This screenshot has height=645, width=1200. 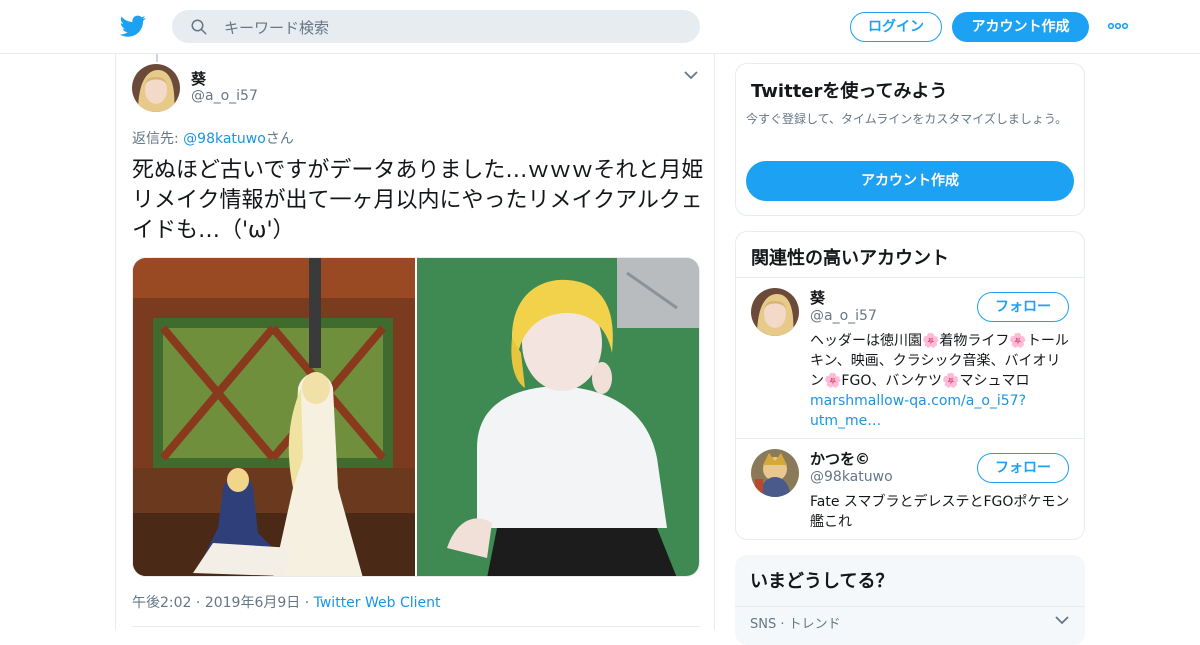 I want to click on trend-category: SNS · トレンド, so click(x=795, y=624).